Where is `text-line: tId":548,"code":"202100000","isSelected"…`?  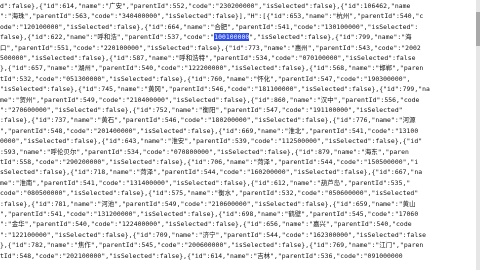 text-line: tId":548,"code":"202100000","isSelected"… is located at coordinates (201, 255).